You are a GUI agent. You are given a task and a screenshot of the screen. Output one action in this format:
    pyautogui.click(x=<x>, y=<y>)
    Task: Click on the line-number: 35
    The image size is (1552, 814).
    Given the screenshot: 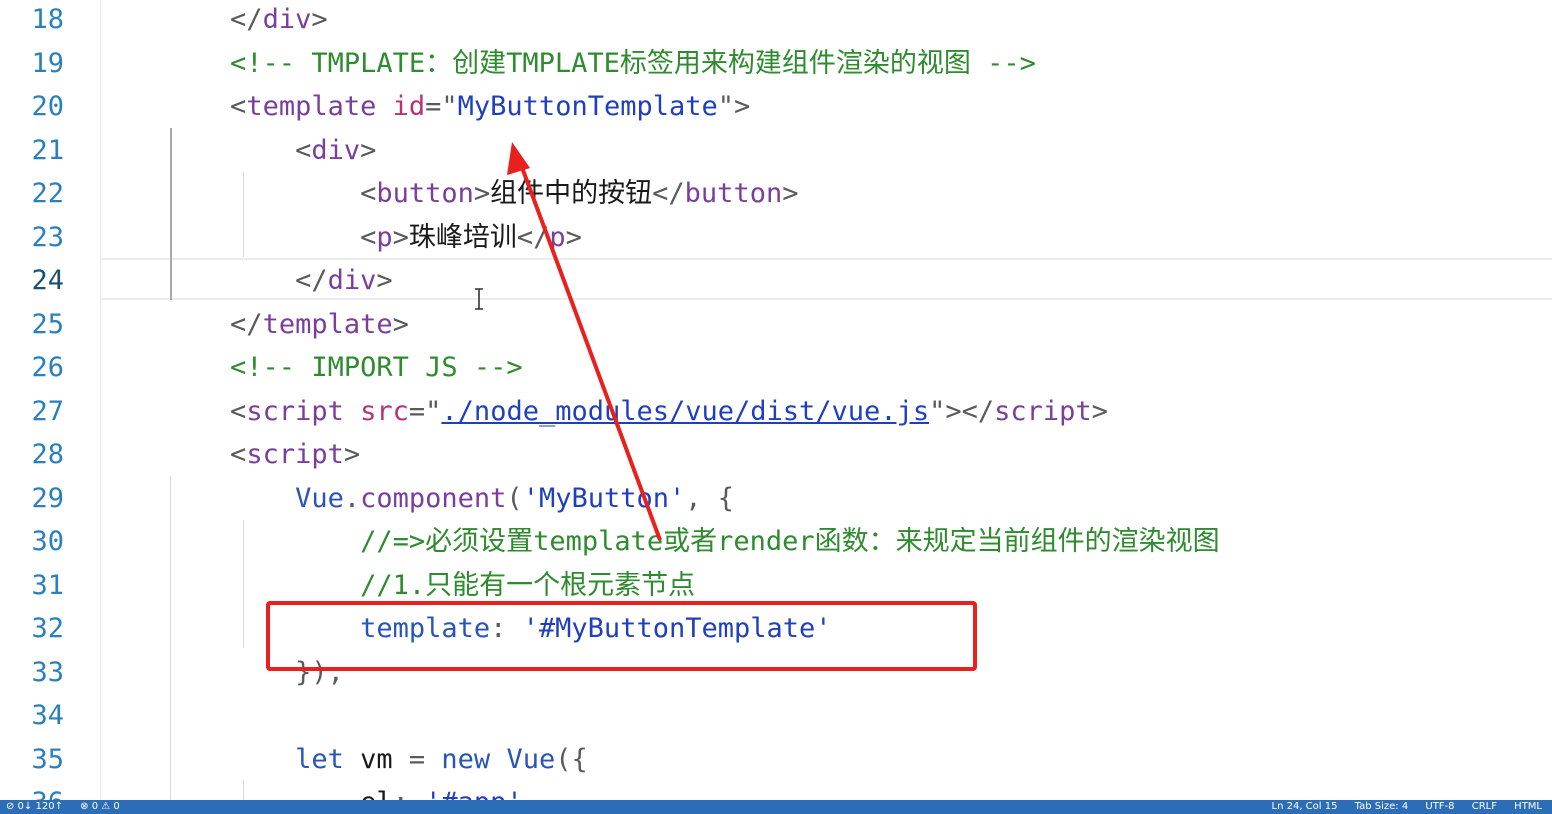 What is the action you would take?
    pyautogui.click(x=47, y=759)
    